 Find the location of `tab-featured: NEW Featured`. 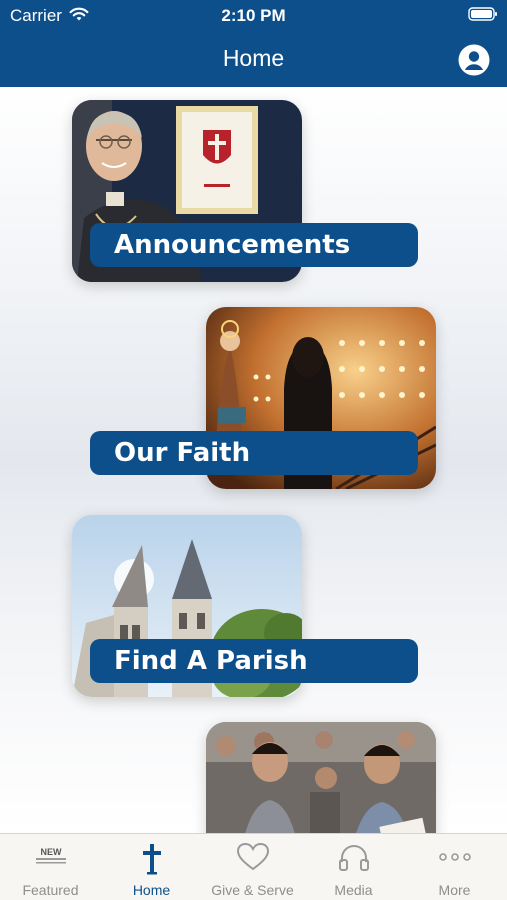

tab-featured: NEW Featured is located at coordinates (50, 867).